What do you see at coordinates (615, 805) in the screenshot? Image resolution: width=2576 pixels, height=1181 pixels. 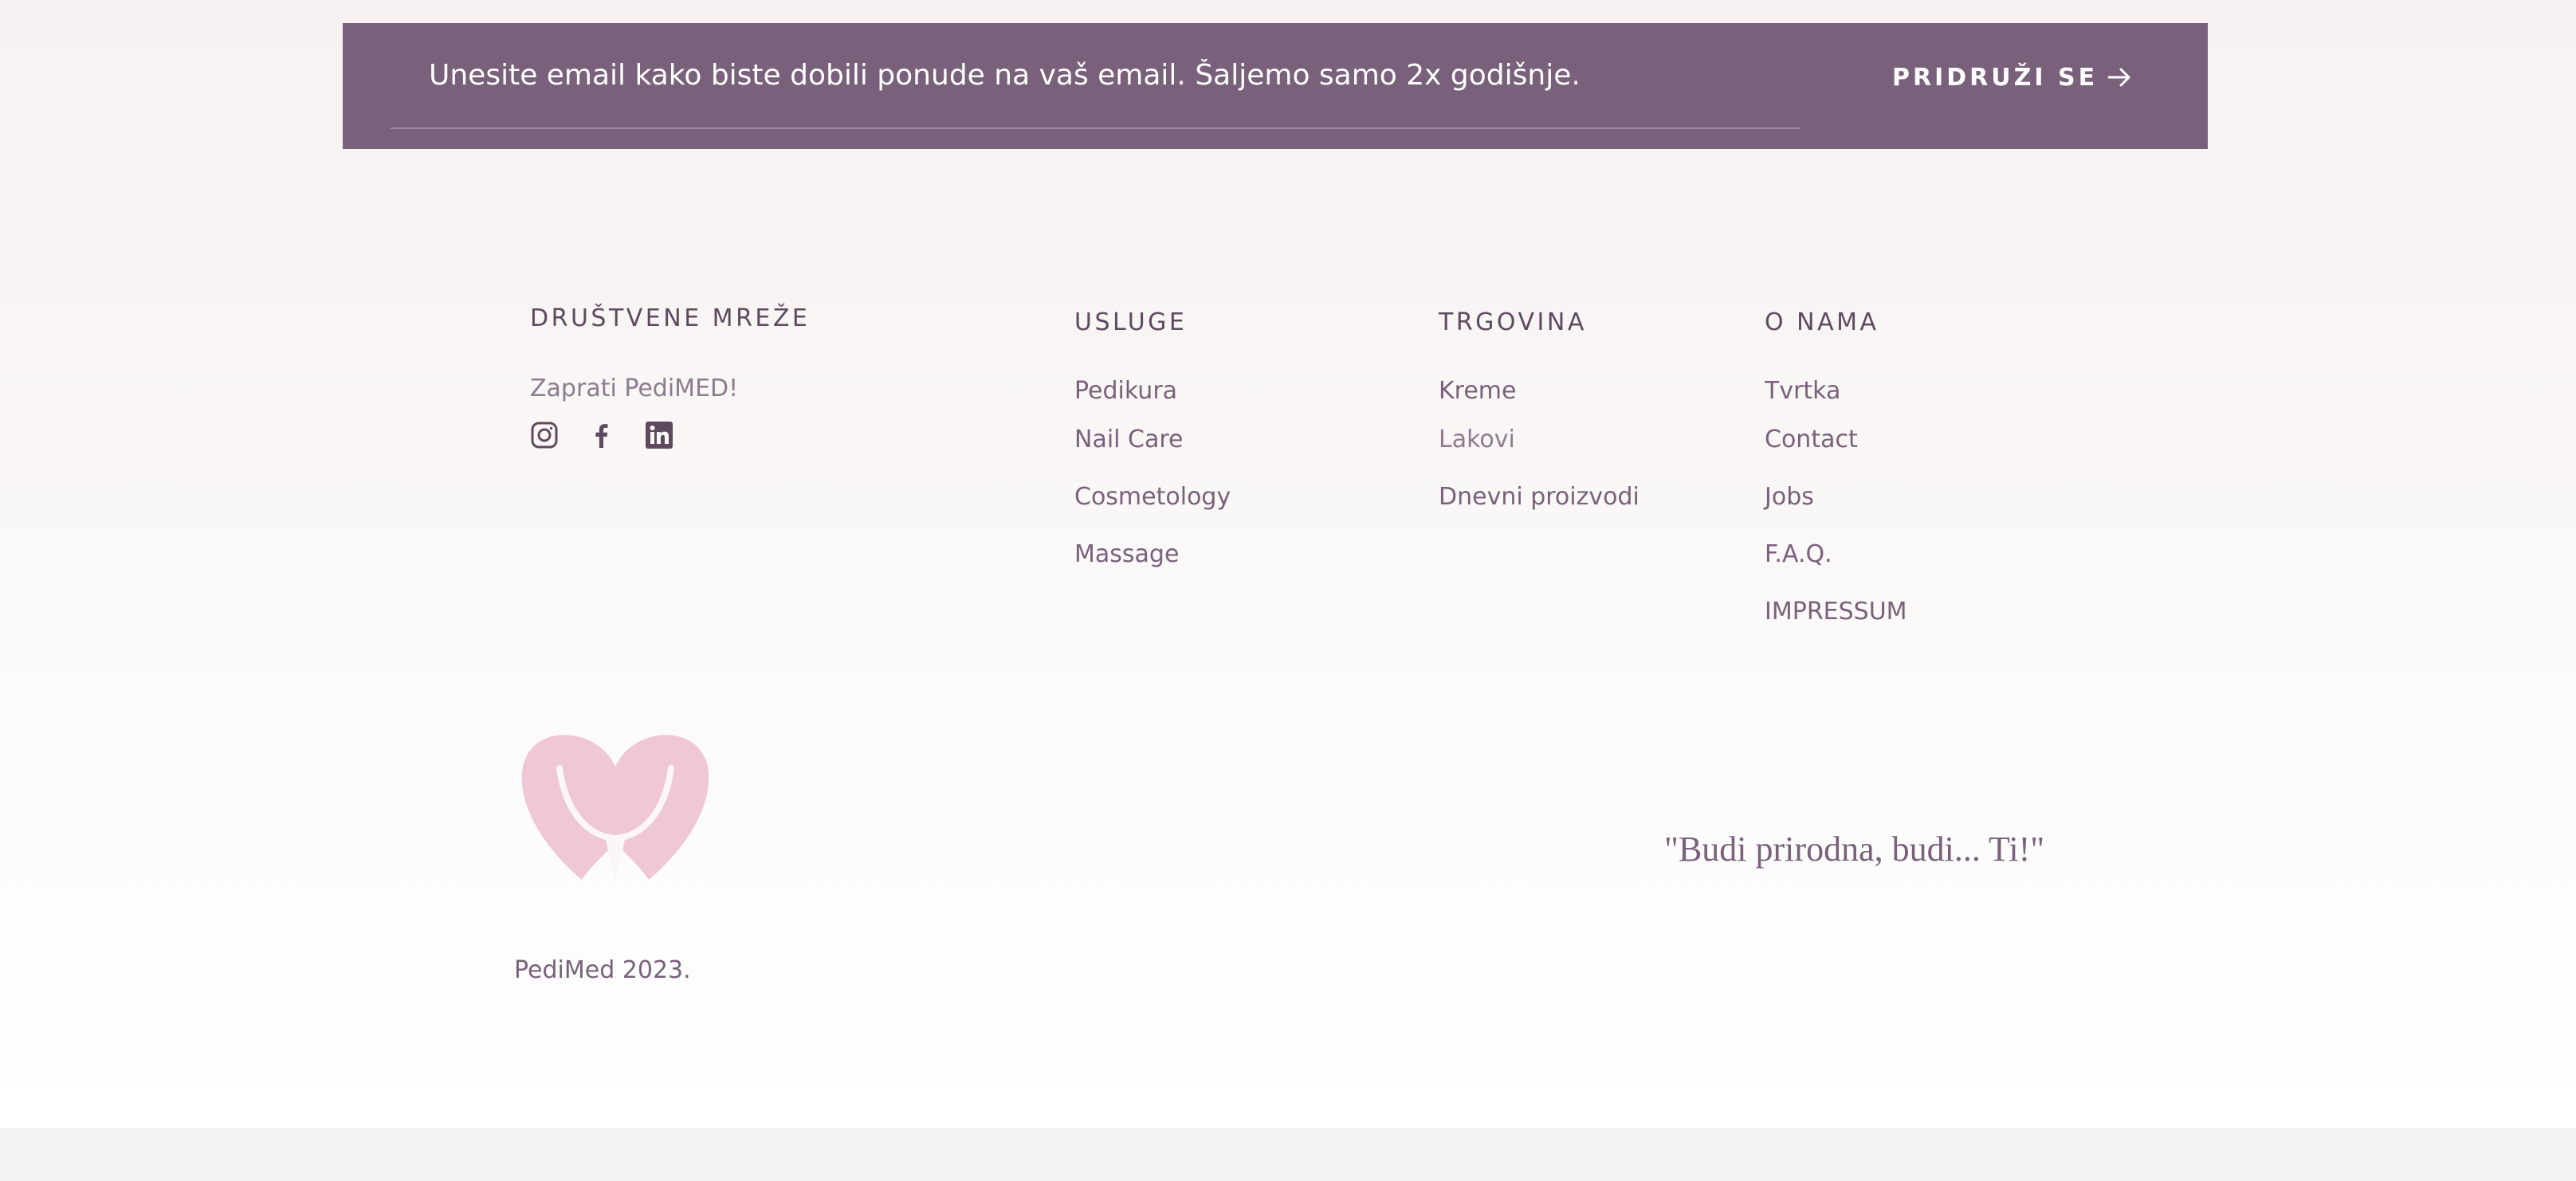 I see `pedimed-logo` at bounding box center [615, 805].